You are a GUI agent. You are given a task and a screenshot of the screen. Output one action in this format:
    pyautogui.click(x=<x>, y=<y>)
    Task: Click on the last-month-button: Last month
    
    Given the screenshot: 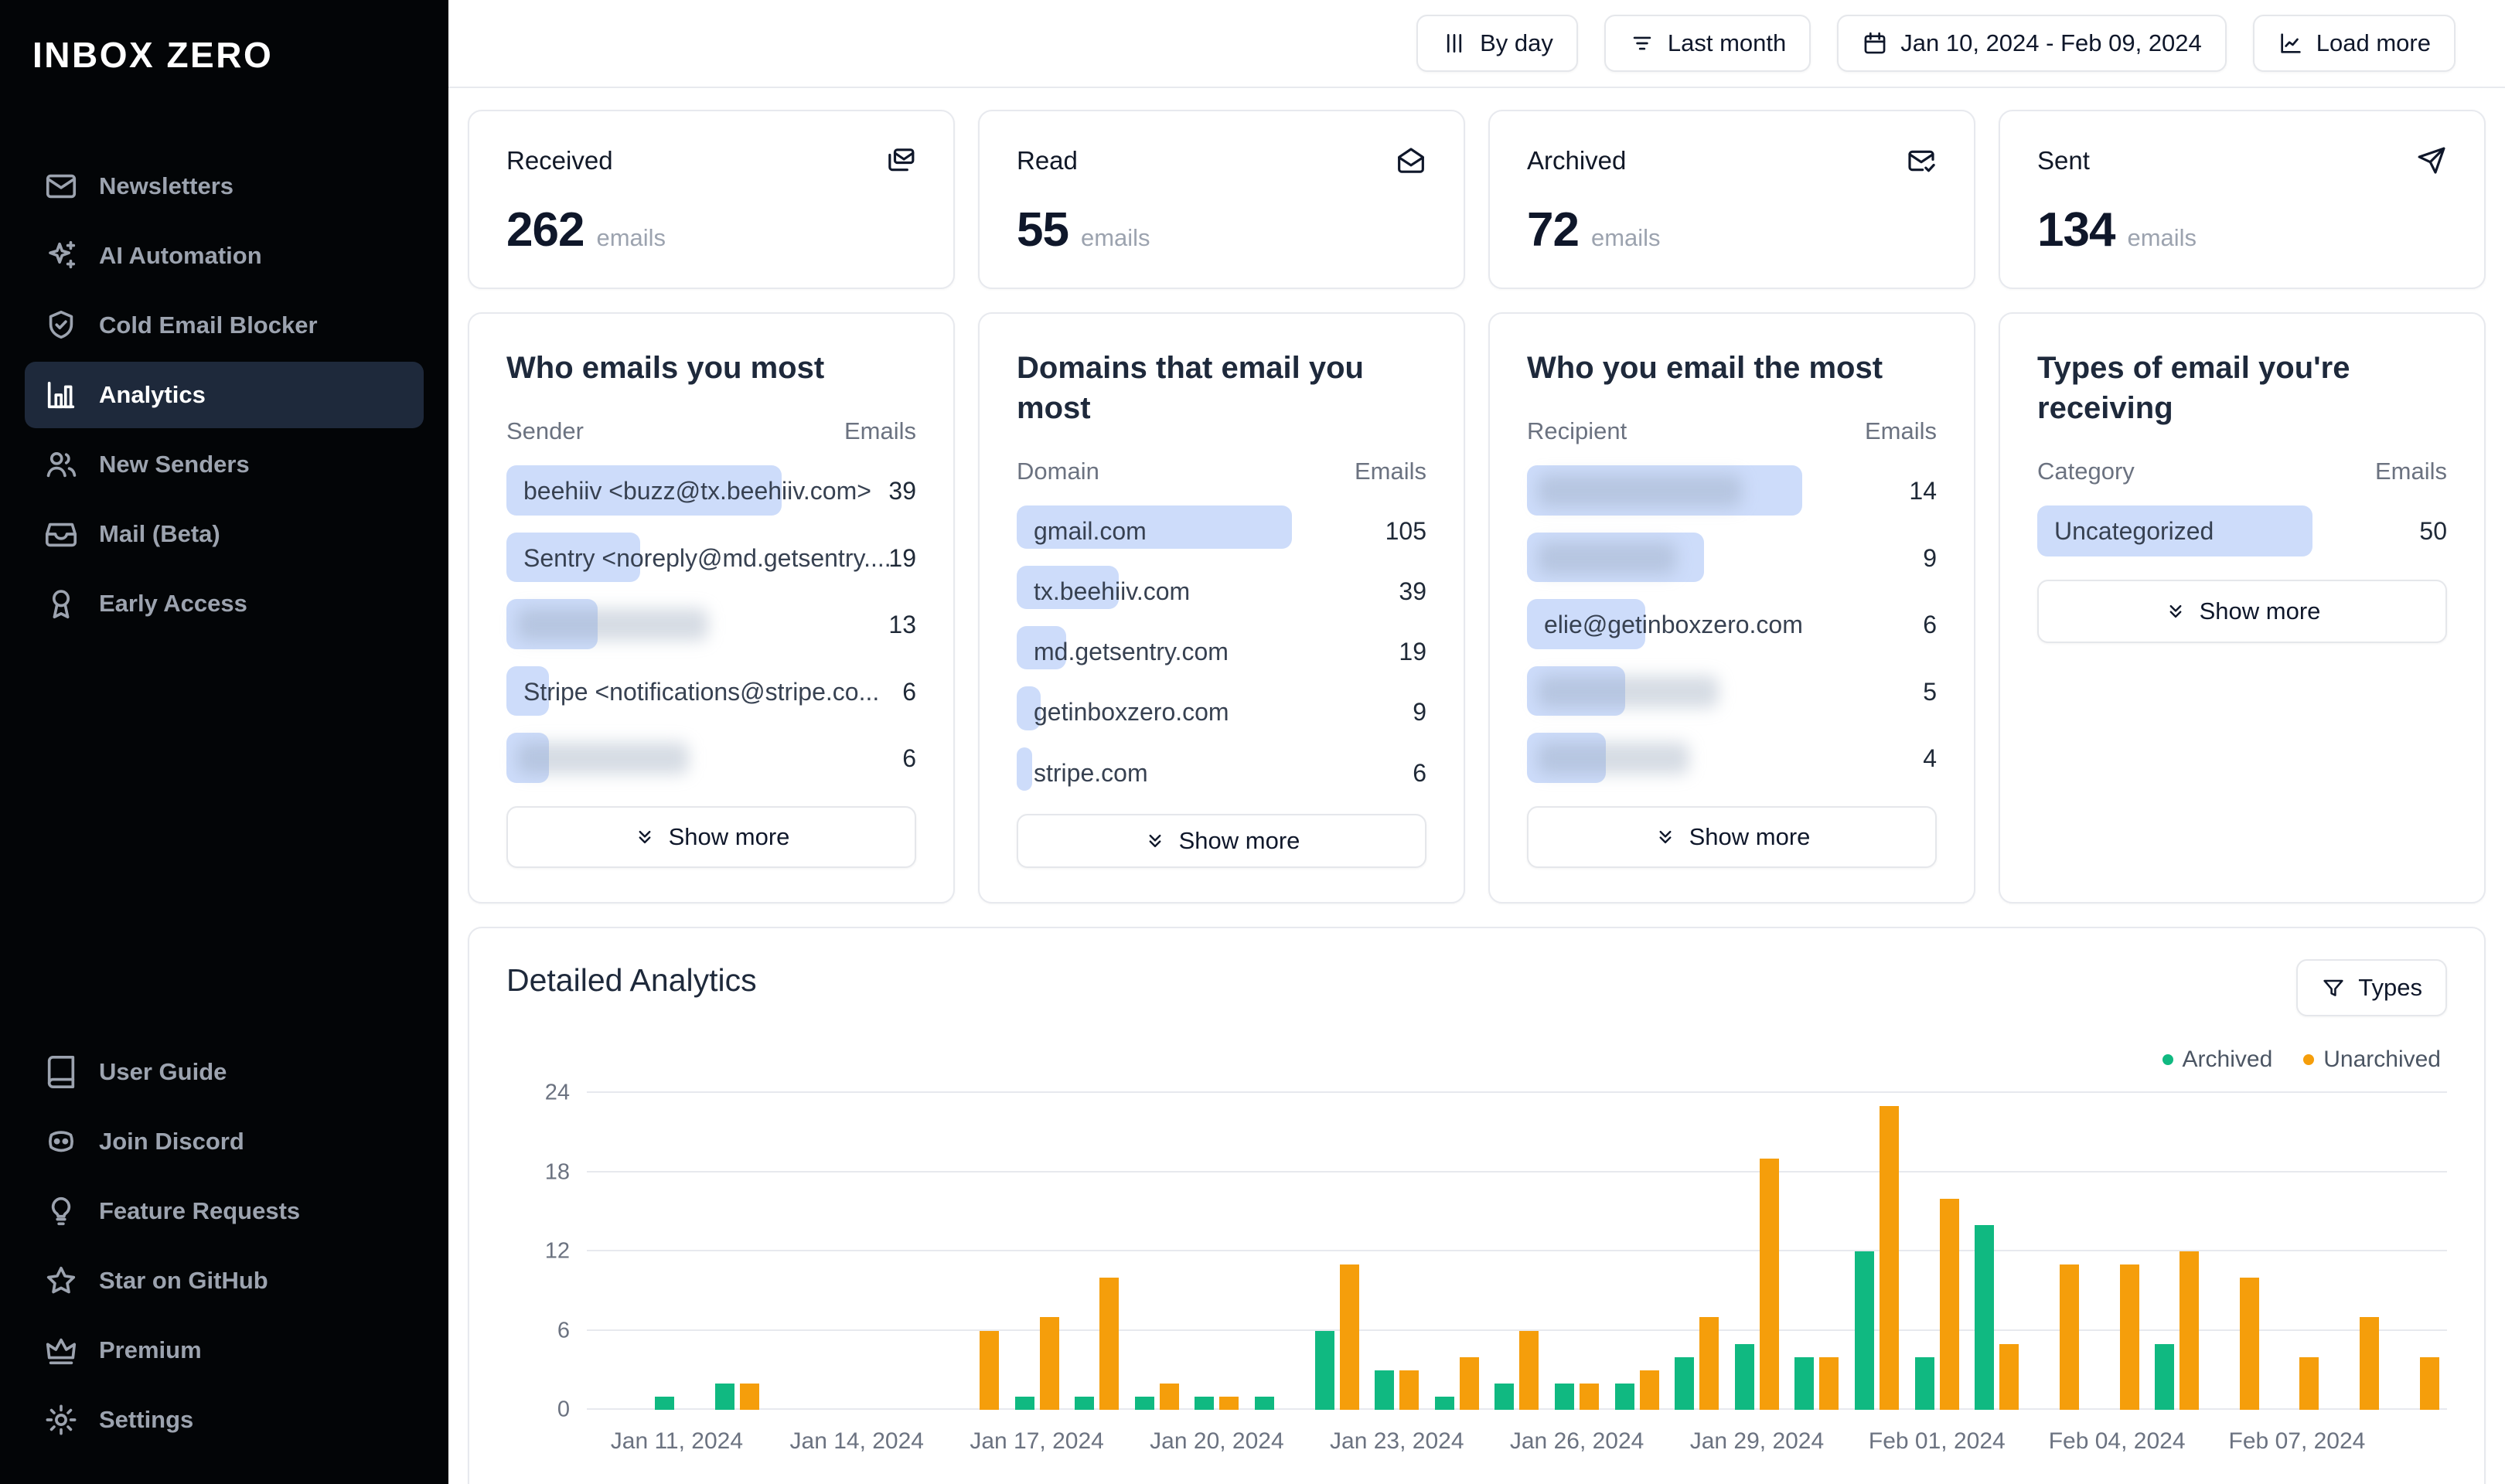 What is the action you would take?
    pyautogui.click(x=1707, y=43)
    